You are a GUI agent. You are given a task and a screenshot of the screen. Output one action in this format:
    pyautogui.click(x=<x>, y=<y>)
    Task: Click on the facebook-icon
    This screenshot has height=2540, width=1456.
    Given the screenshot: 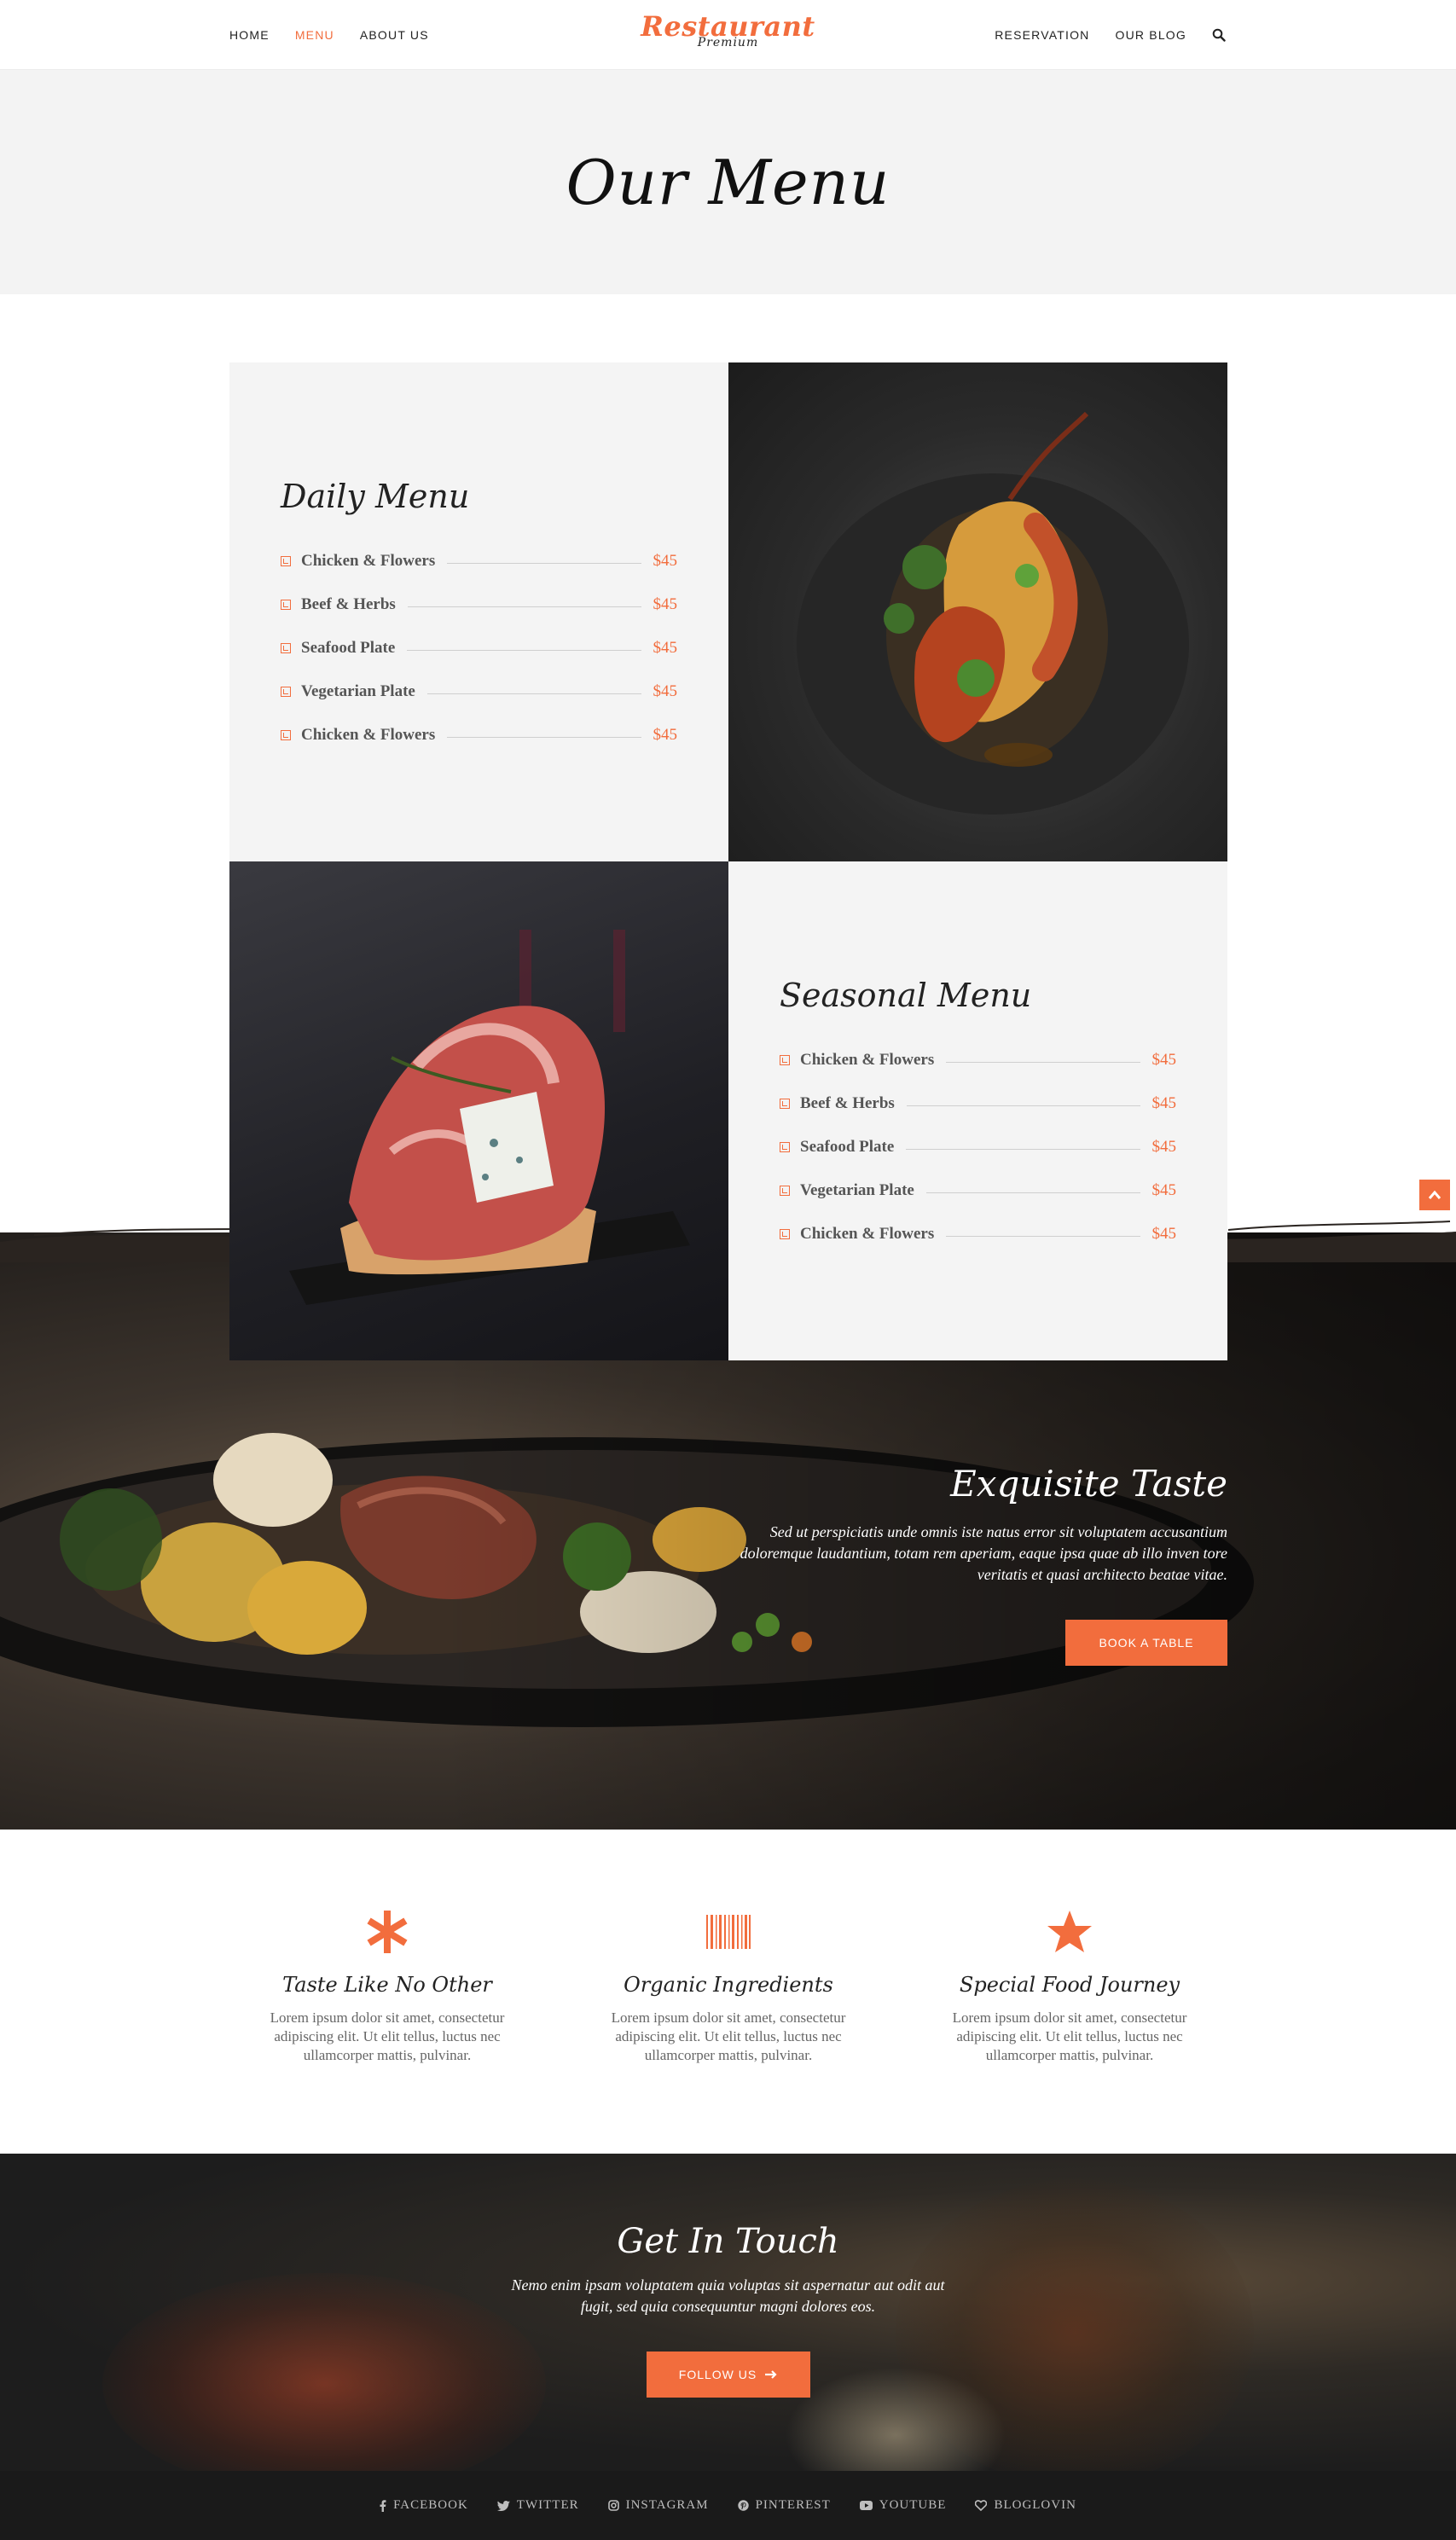 What is the action you would take?
    pyautogui.click(x=383, y=2505)
    